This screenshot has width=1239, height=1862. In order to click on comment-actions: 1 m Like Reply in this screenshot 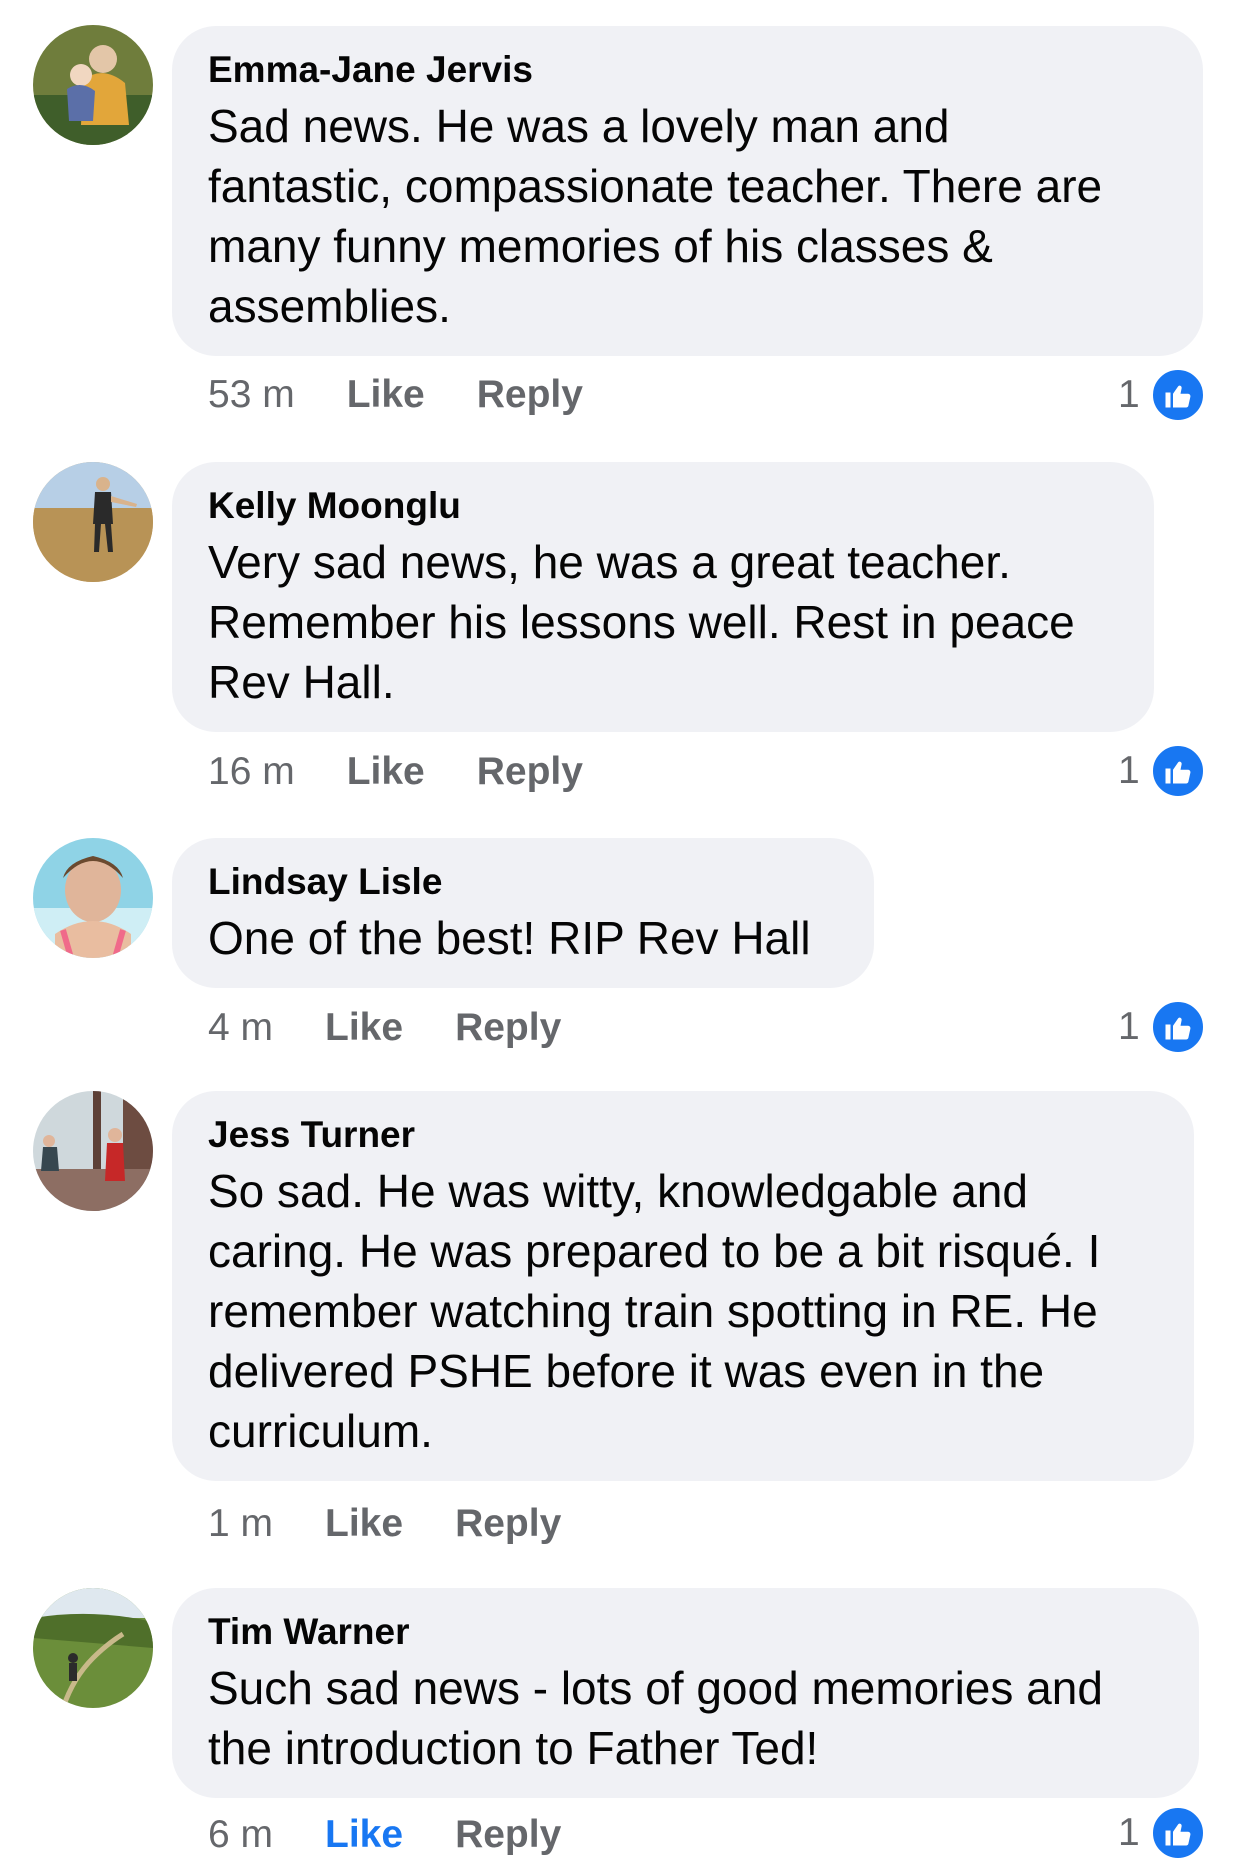, I will do `click(384, 1524)`.